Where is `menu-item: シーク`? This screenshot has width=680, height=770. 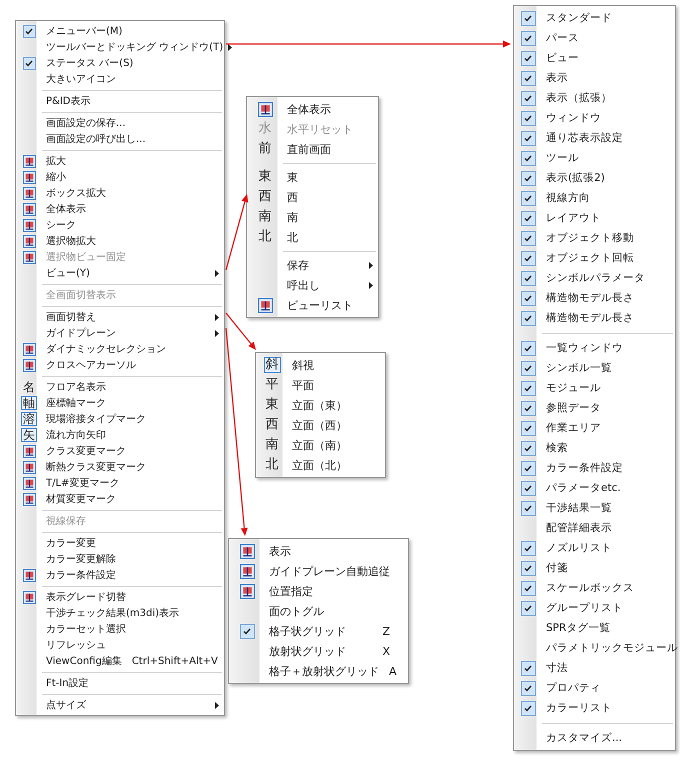
menu-item: シーク is located at coordinates (120, 225).